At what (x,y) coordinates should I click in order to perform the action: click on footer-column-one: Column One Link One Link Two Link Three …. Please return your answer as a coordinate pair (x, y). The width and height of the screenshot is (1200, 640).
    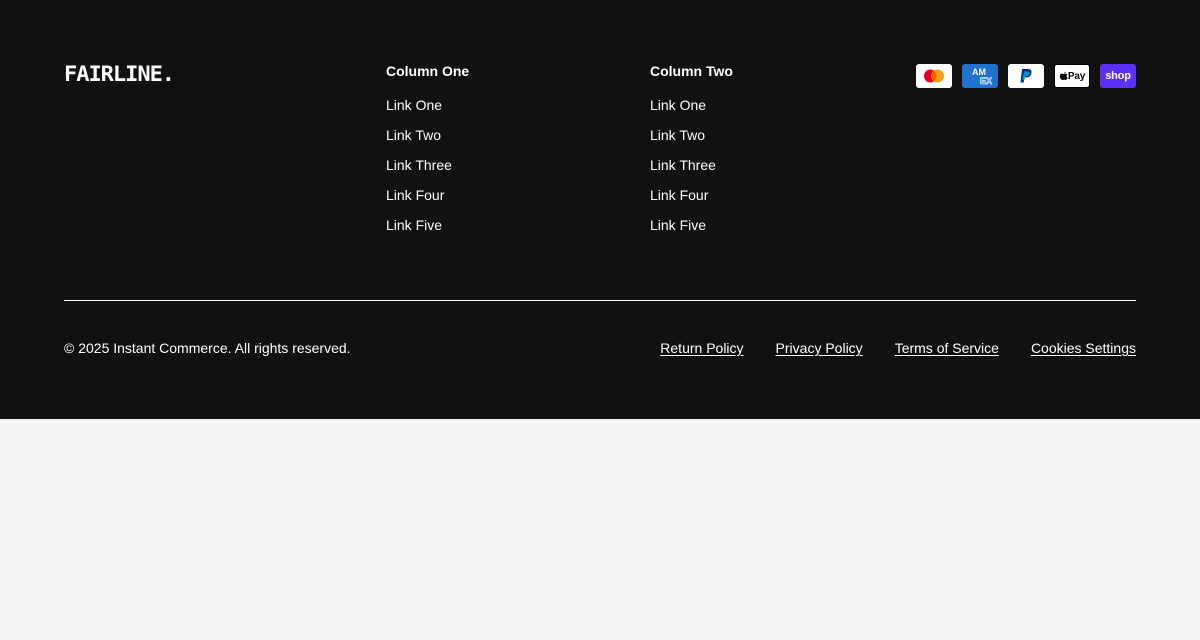
    Looking at the image, I should click on (427, 151).